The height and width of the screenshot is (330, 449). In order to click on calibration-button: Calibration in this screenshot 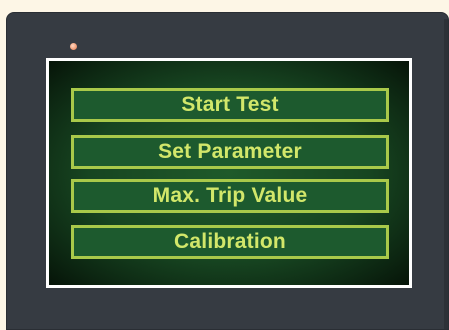, I will do `click(230, 242)`.